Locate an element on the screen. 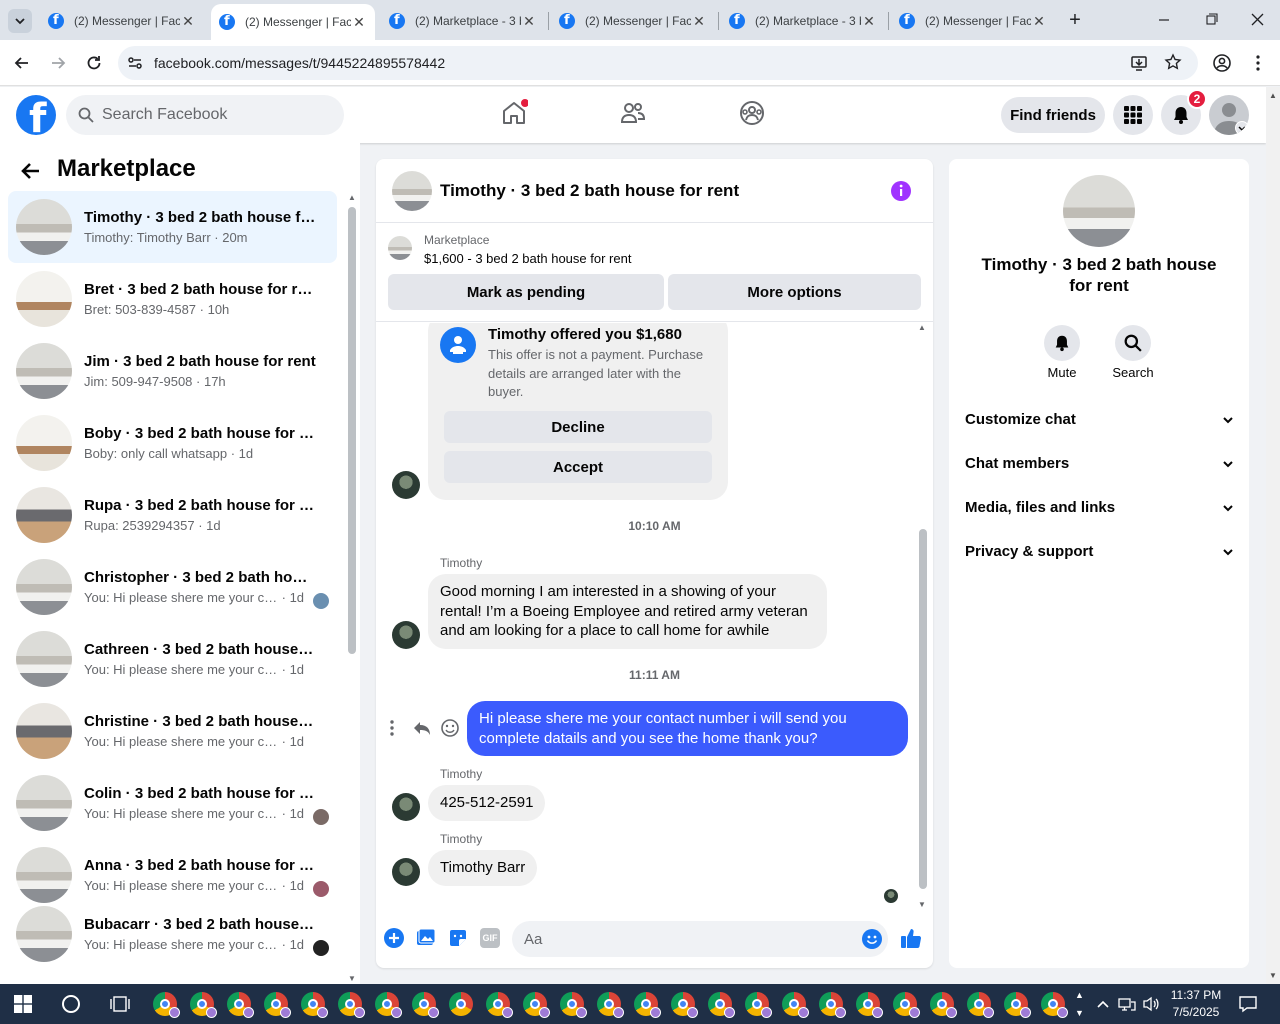  message-list-scrollbar: ▲ ▼ is located at coordinates (923, 616).